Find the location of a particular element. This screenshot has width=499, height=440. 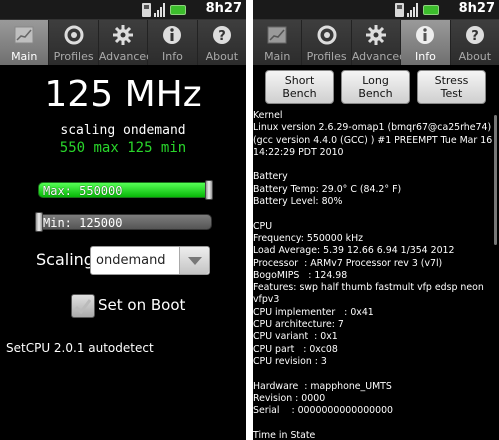

long-bench-label: Long Bench is located at coordinates (375, 87).